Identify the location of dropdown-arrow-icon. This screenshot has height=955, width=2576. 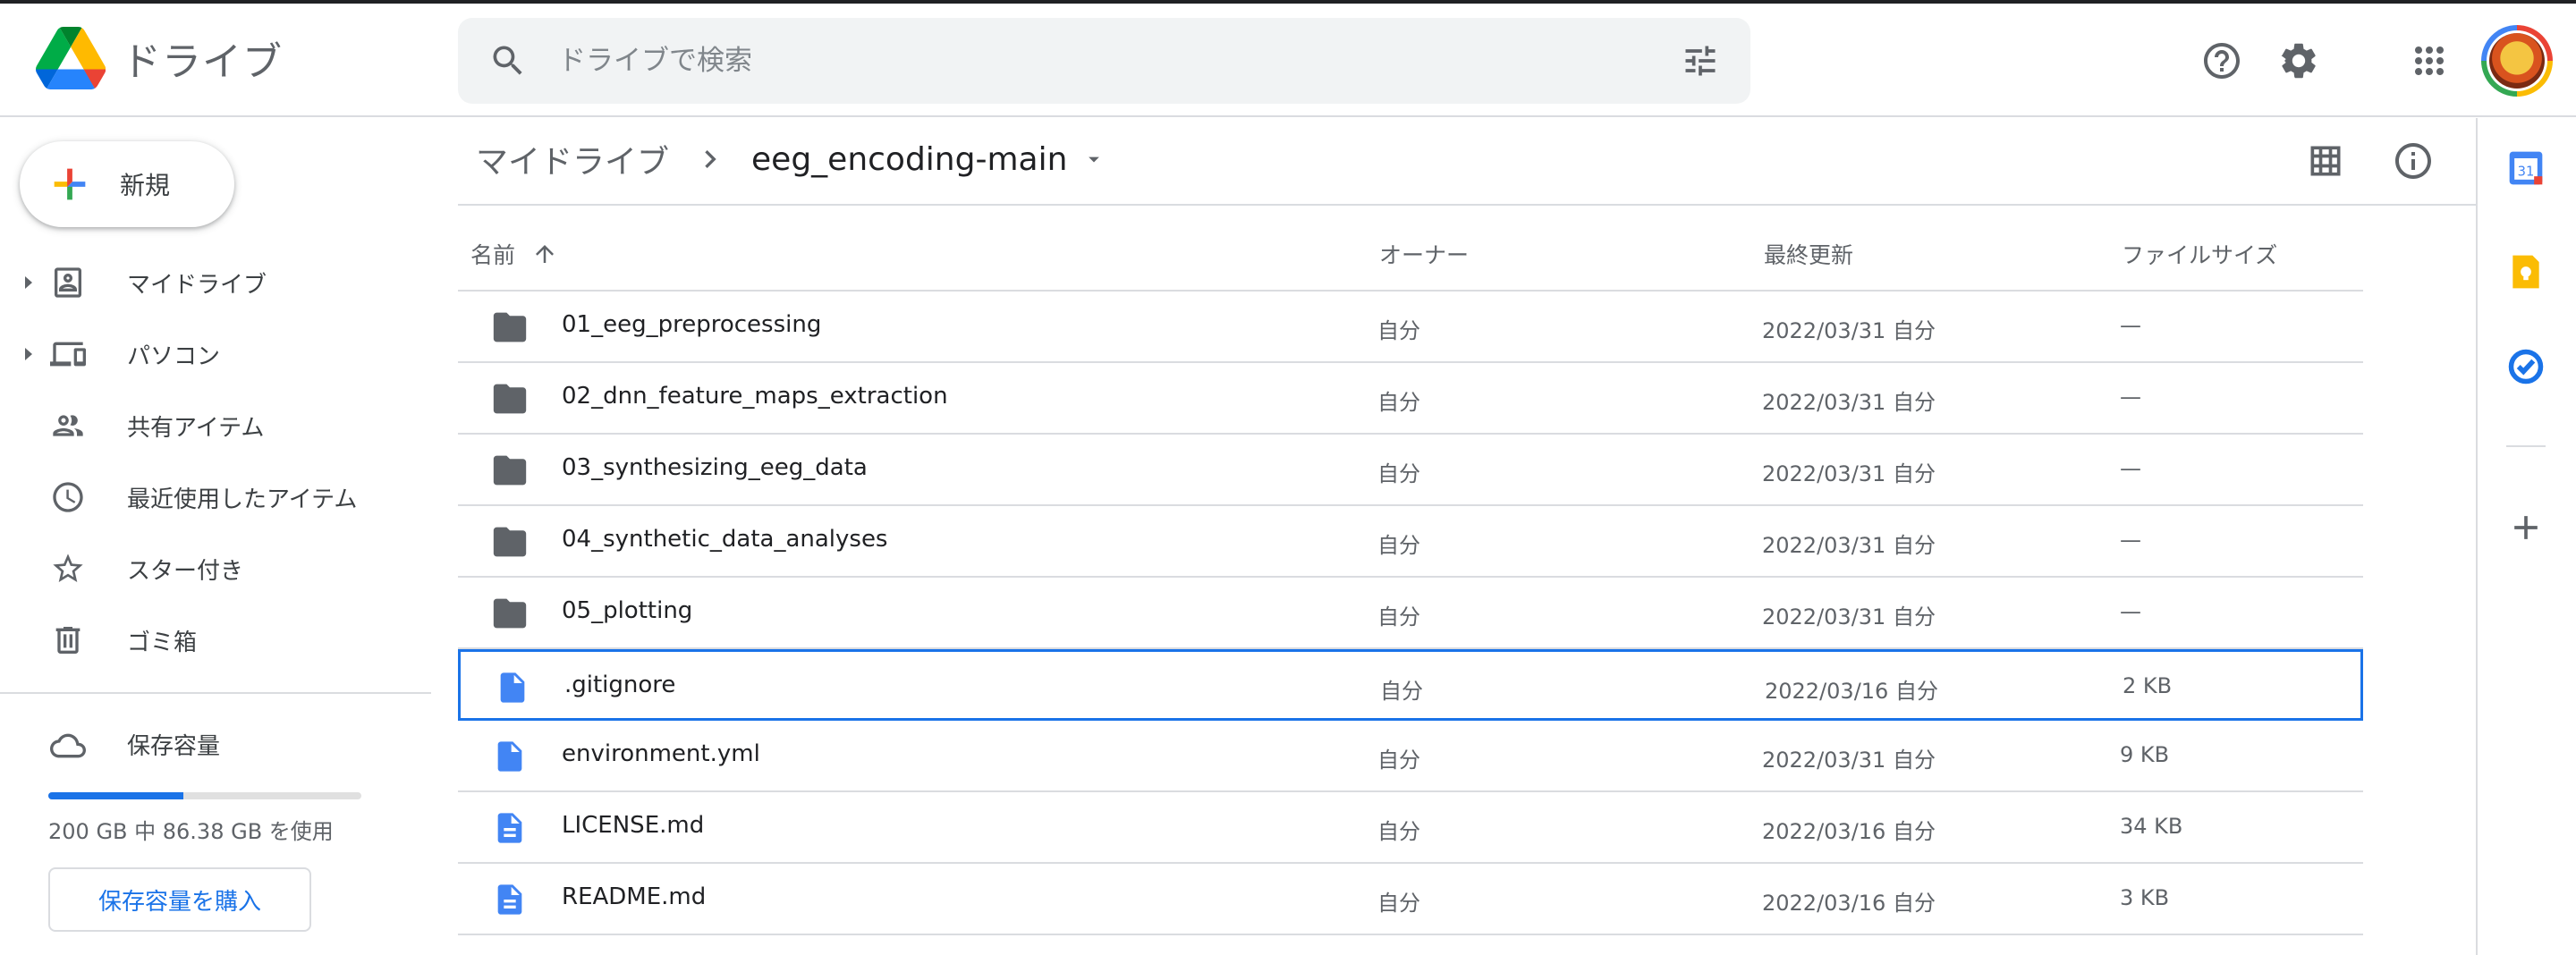
(1093, 159).